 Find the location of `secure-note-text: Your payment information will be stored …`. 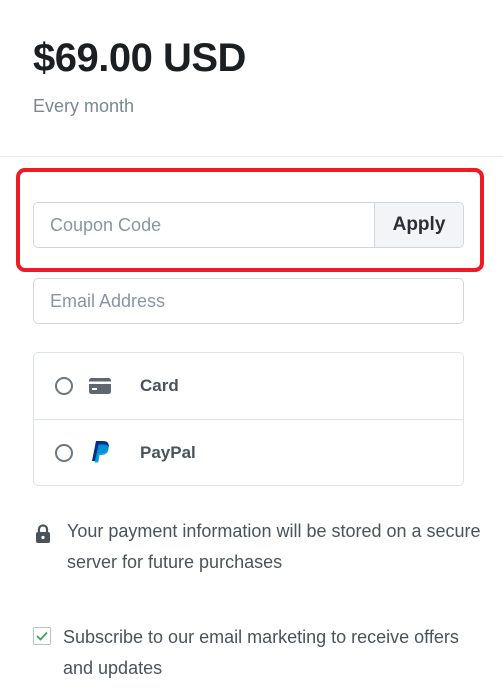

secure-note-text: Your payment information will be stored … is located at coordinates (274, 546).